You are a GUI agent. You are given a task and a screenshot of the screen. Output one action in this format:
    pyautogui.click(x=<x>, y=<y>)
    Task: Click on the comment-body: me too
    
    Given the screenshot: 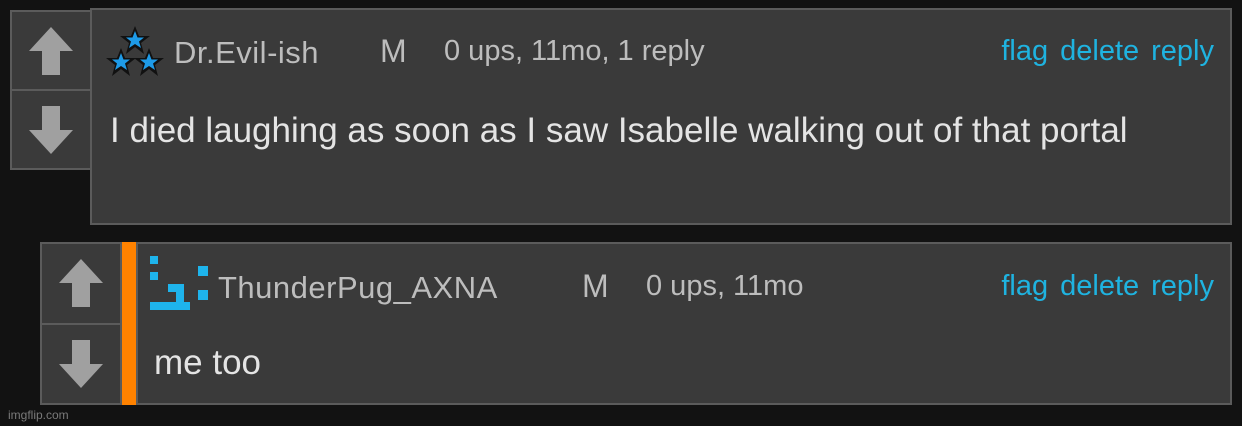 What is the action you would take?
    pyautogui.click(x=207, y=362)
    